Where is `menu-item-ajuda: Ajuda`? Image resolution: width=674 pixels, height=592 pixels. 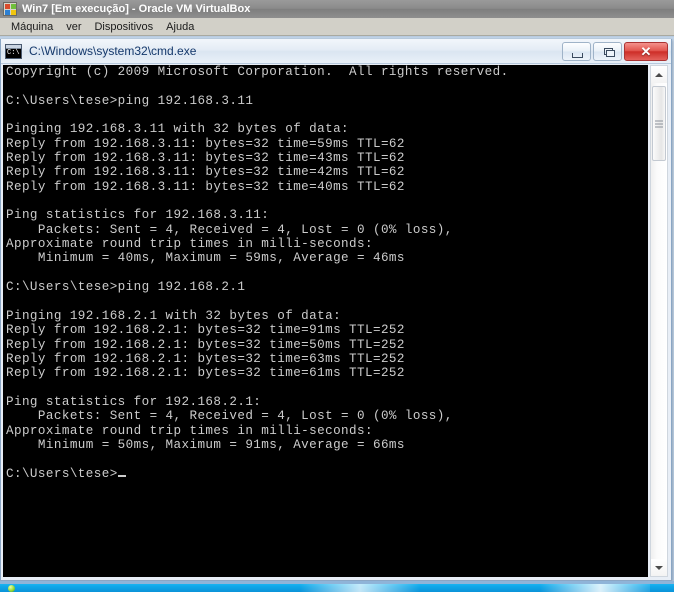
menu-item-ajuda: Ajuda is located at coordinates (181, 27).